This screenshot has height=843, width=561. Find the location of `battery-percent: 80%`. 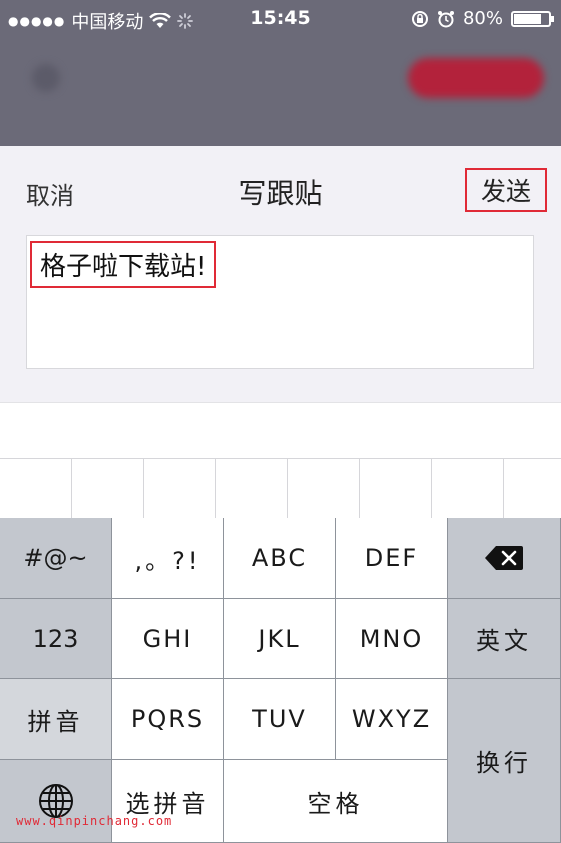

battery-percent: 80% is located at coordinates (482, 18).